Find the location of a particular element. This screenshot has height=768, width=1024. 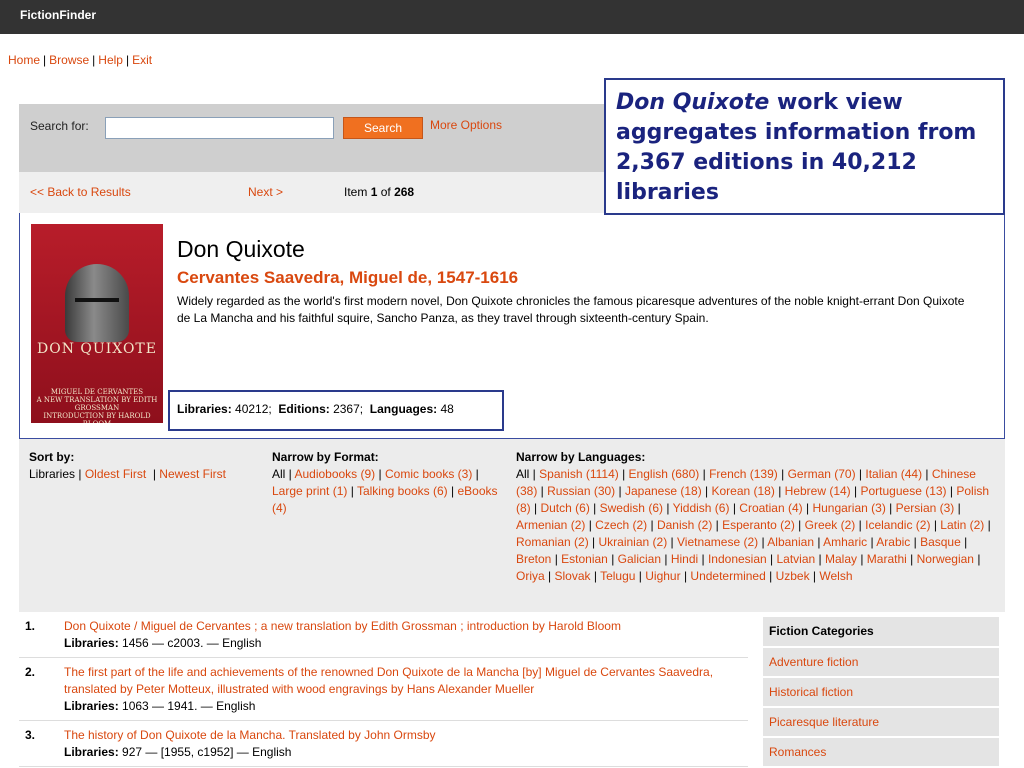

nav-exit-link: Exit is located at coordinates (142, 60).